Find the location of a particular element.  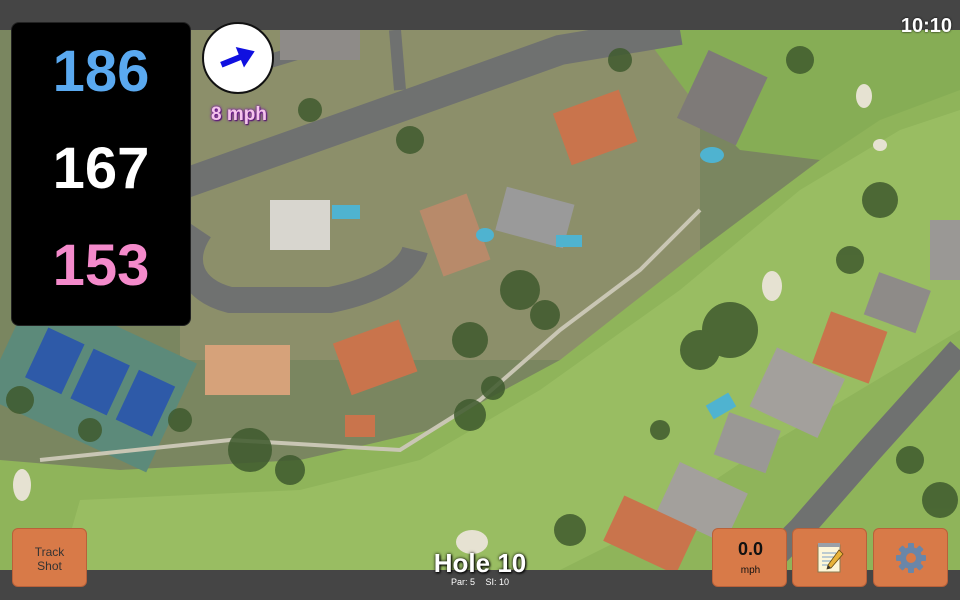

notes-button is located at coordinates (829, 557).